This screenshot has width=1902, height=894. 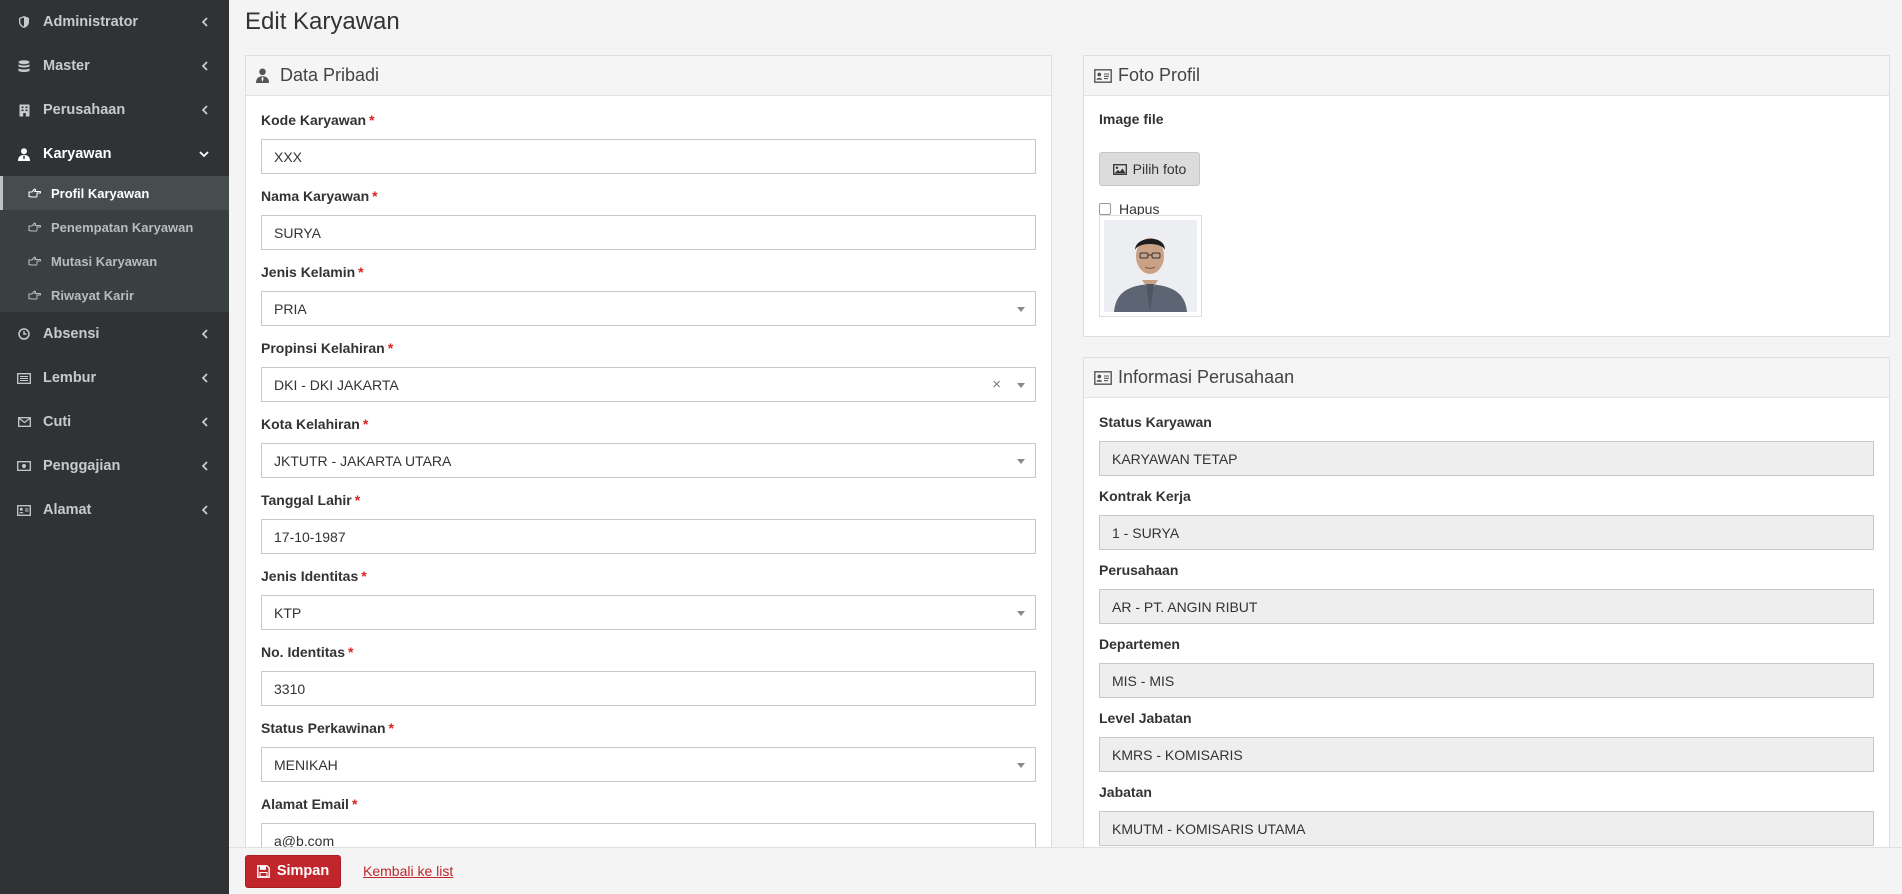 What do you see at coordinates (648, 612) in the screenshot?
I see `jenis-identitas-select: KTP` at bounding box center [648, 612].